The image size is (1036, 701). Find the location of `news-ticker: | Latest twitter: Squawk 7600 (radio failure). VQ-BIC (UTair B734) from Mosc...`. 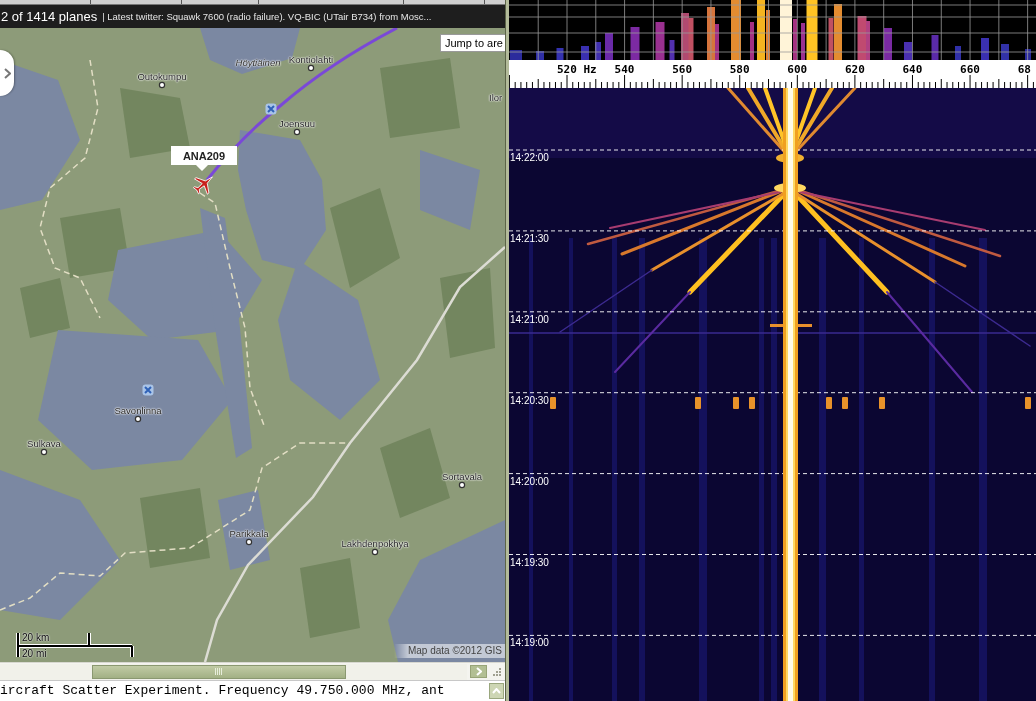

news-ticker: | Latest twitter: Squawk 7600 (radio failure). VQ-BIC (UTair B734) from Mosc... is located at coordinates (267, 16).